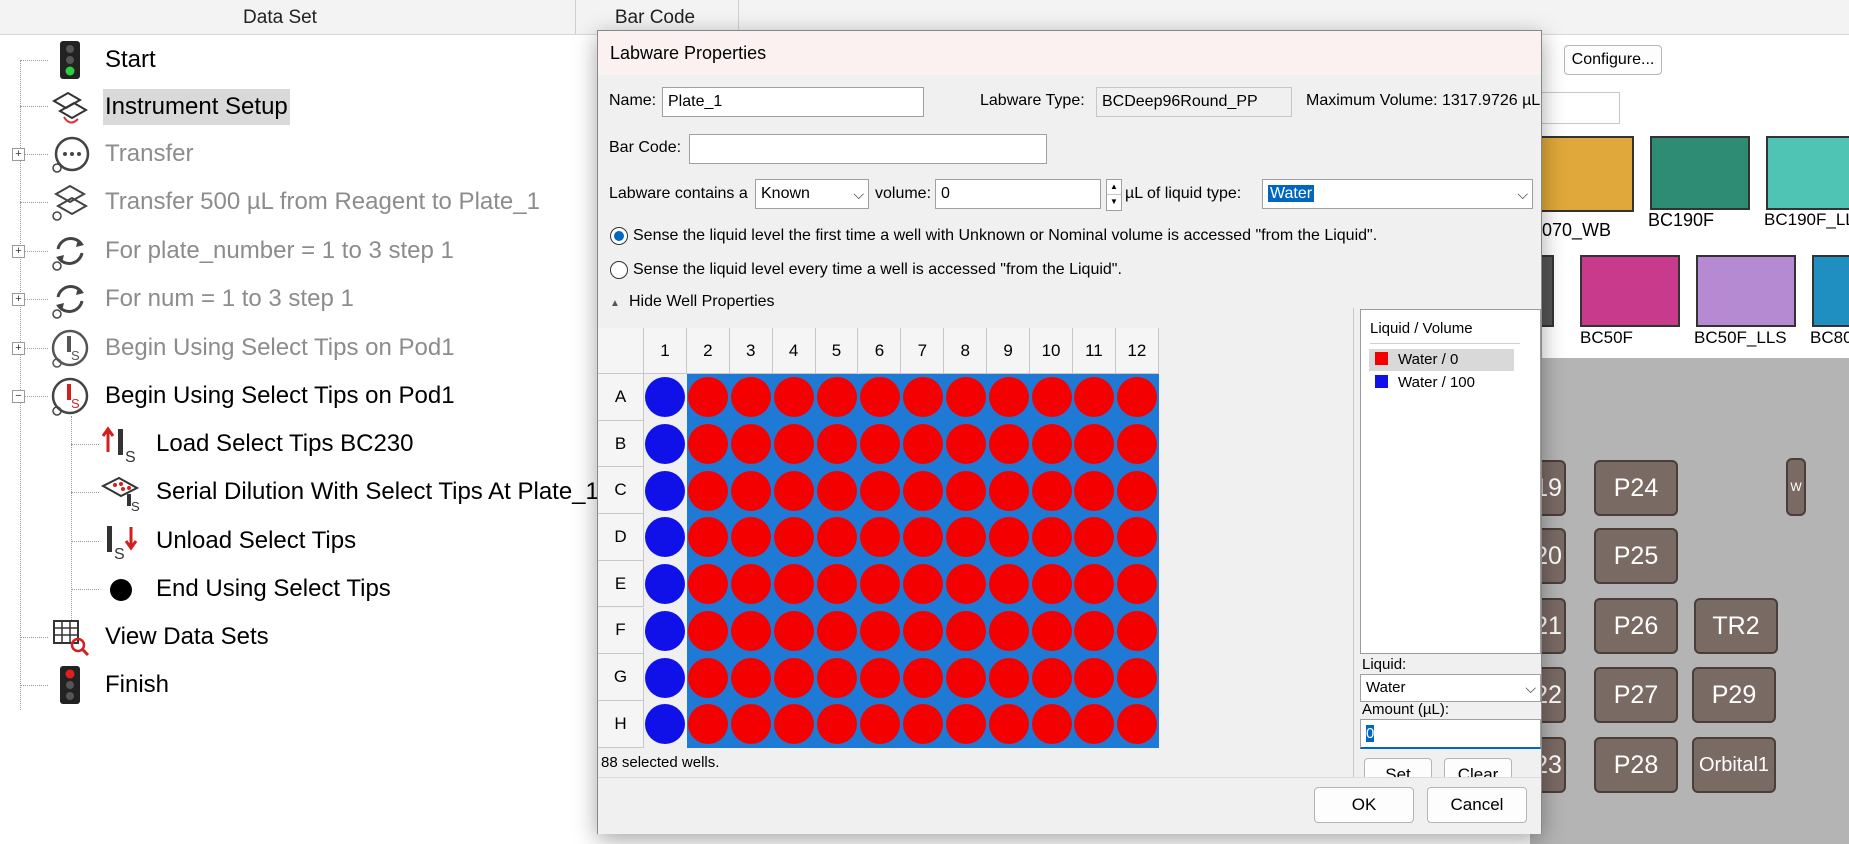 The height and width of the screenshot is (844, 1849). Describe the element at coordinates (655, 17) in the screenshot. I see `column-header-bar-code: Bar Code` at that location.